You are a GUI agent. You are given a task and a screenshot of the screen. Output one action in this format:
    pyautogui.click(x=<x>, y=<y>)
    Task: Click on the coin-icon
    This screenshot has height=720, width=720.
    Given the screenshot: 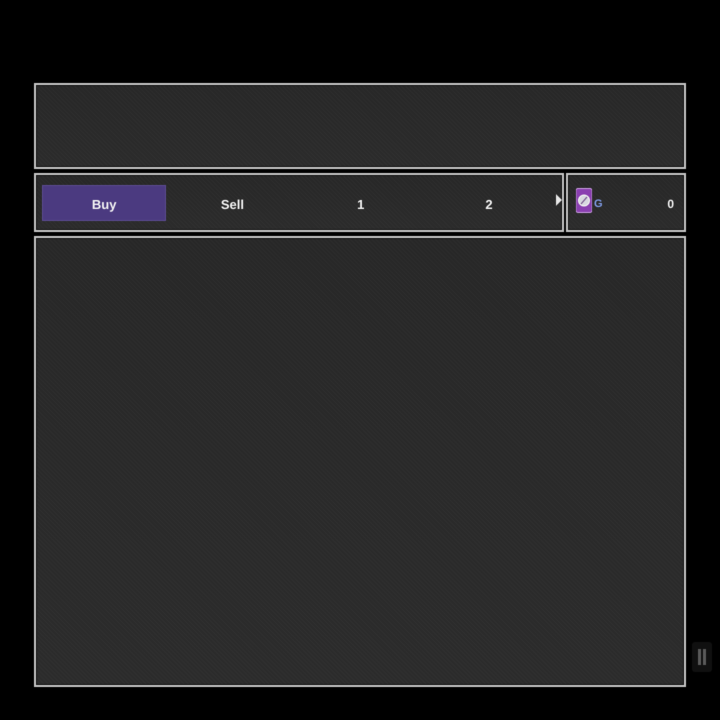 What is the action you would take?
    pyautogui.click(x=584, y=200)
    